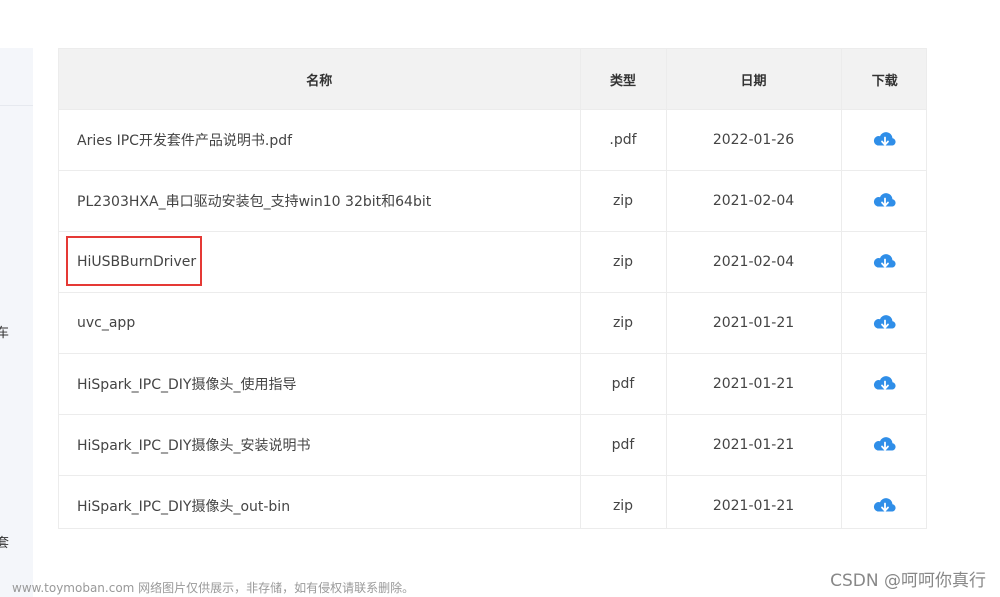 Image resolution: width=1000 pixels, height=597 pixels. Describe the element at coordinates (134, 261) in the screenshot. I see `highlight-box` at that location.